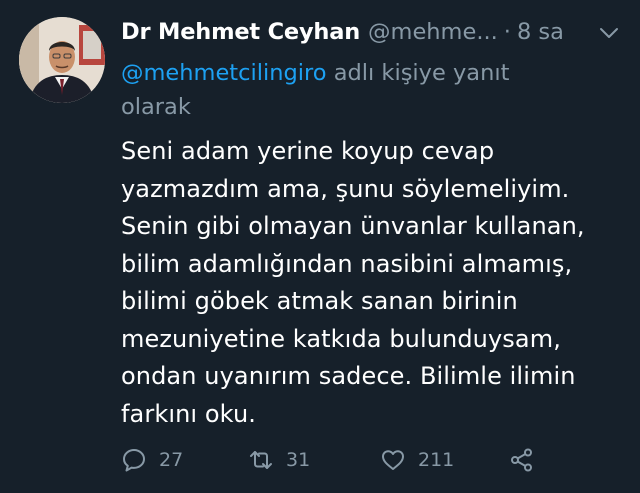  What do you see at coordinates (609, 33) in the screenshot?
I see `chevron-down-icon` at bounding box center [609, 33].